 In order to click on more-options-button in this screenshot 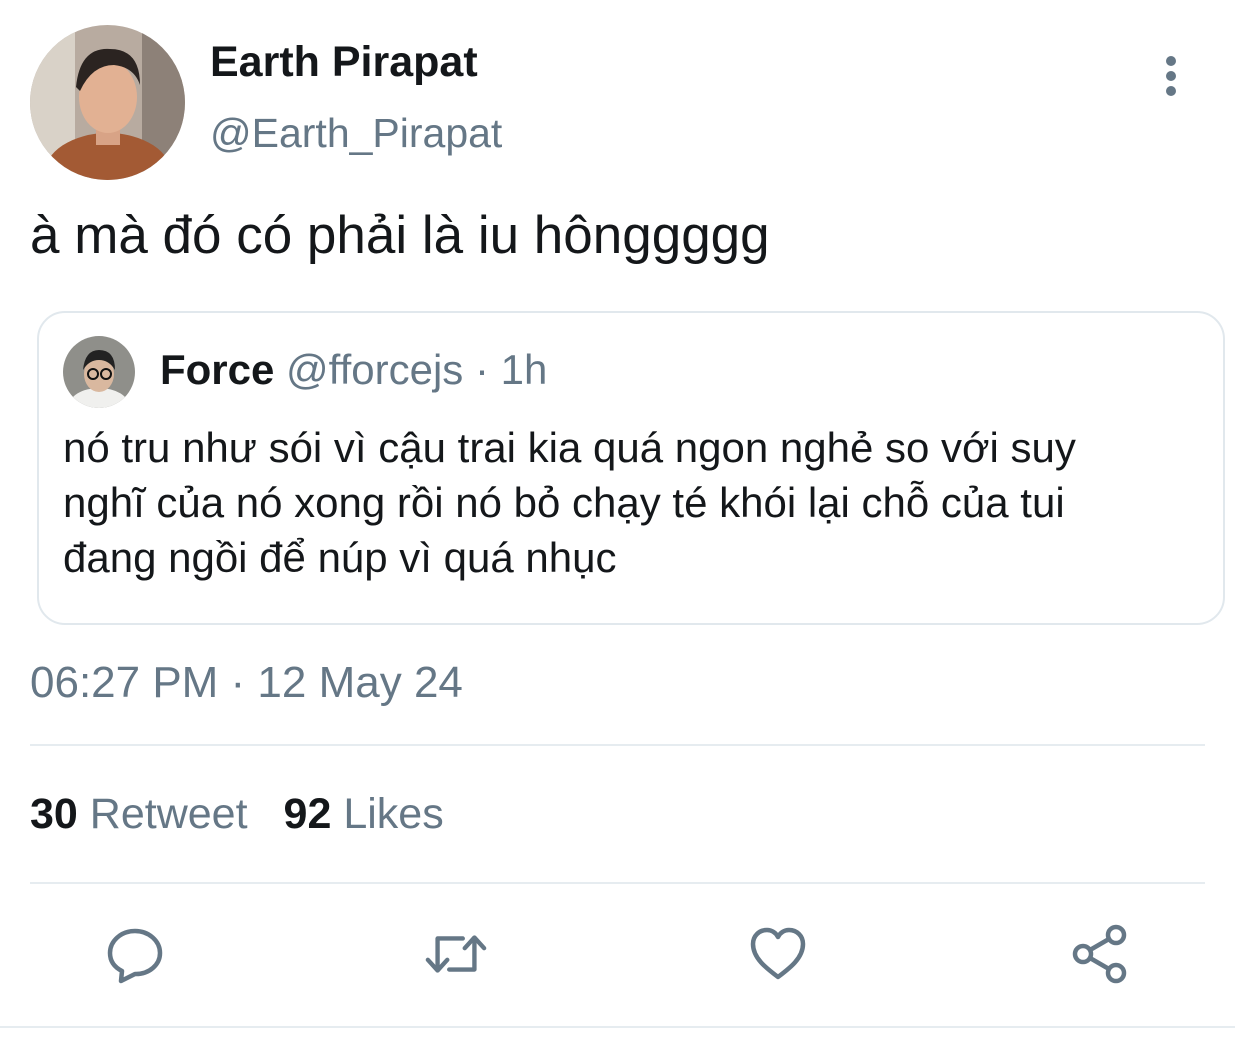, I will do `click(1171, 76)`.